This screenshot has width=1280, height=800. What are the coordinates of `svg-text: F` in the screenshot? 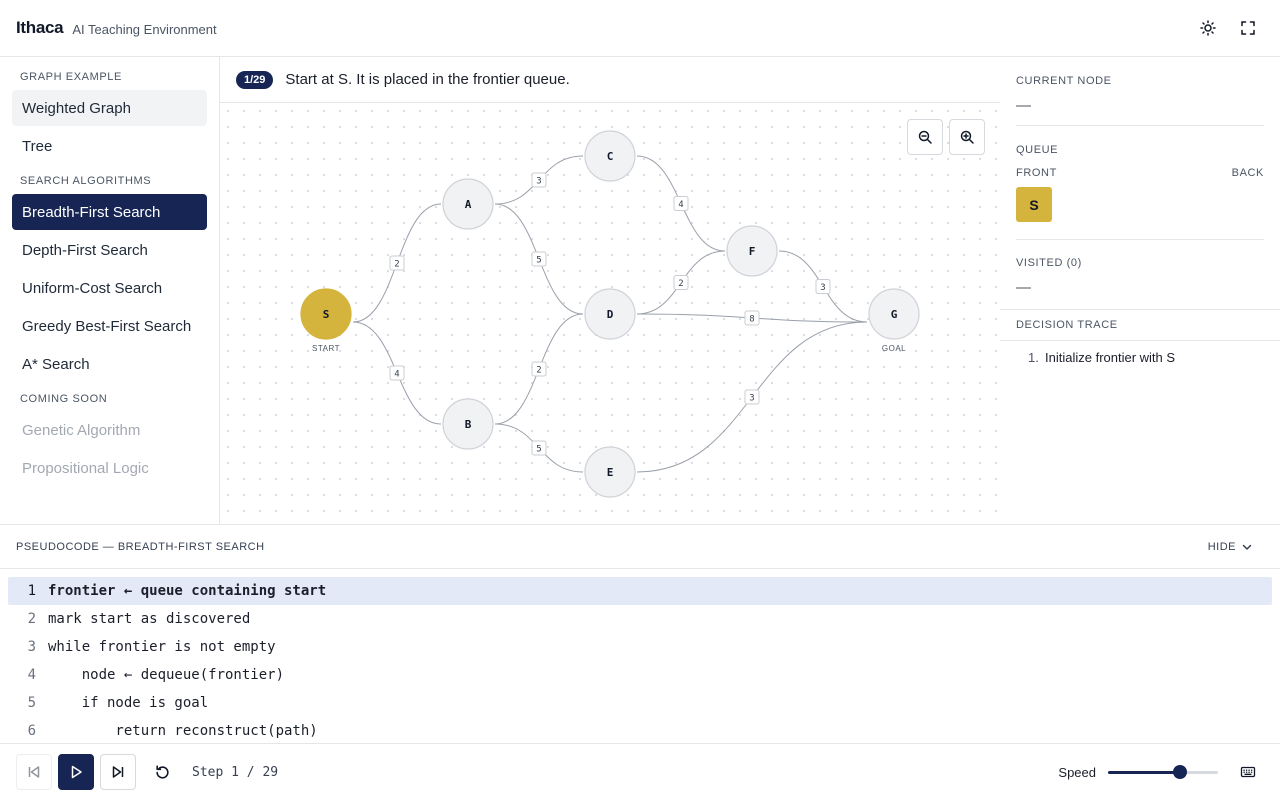 It's located at (752, 251).